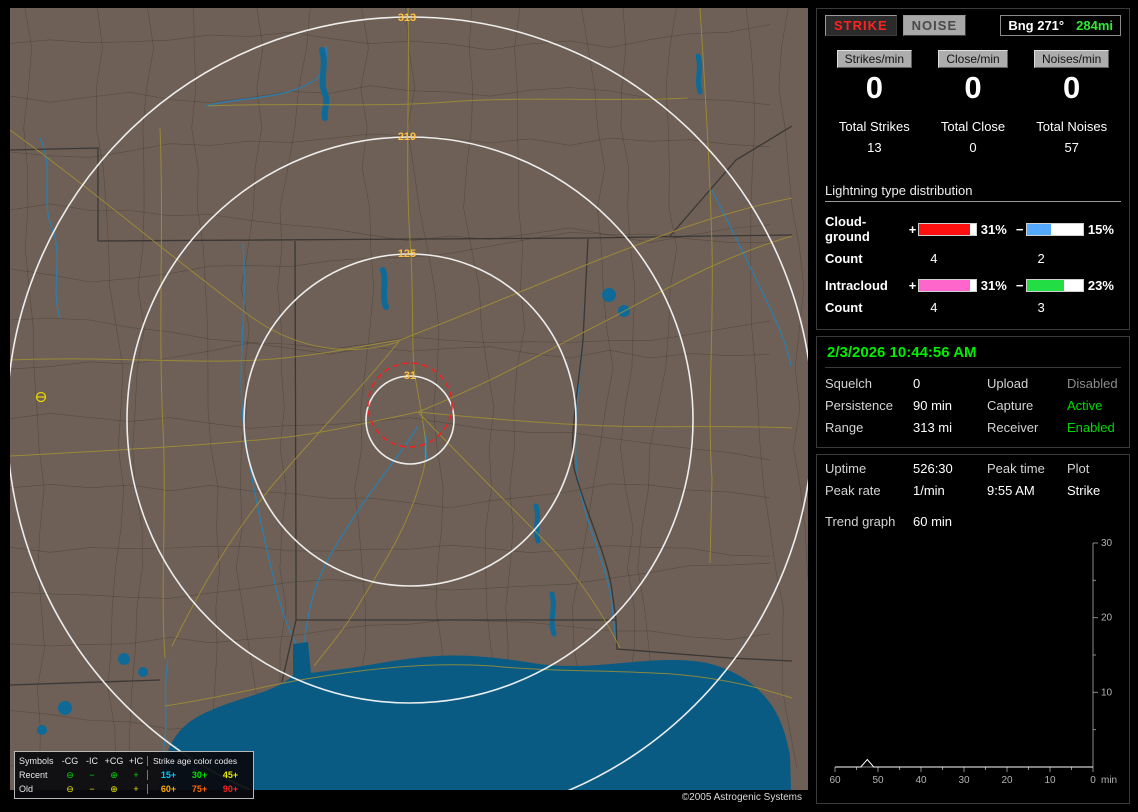 The image size is (1138, 812). What do you see at coordinates (844, 427) in the screenshot?
I see `range-label: Range` at bounding box center [844, 427].